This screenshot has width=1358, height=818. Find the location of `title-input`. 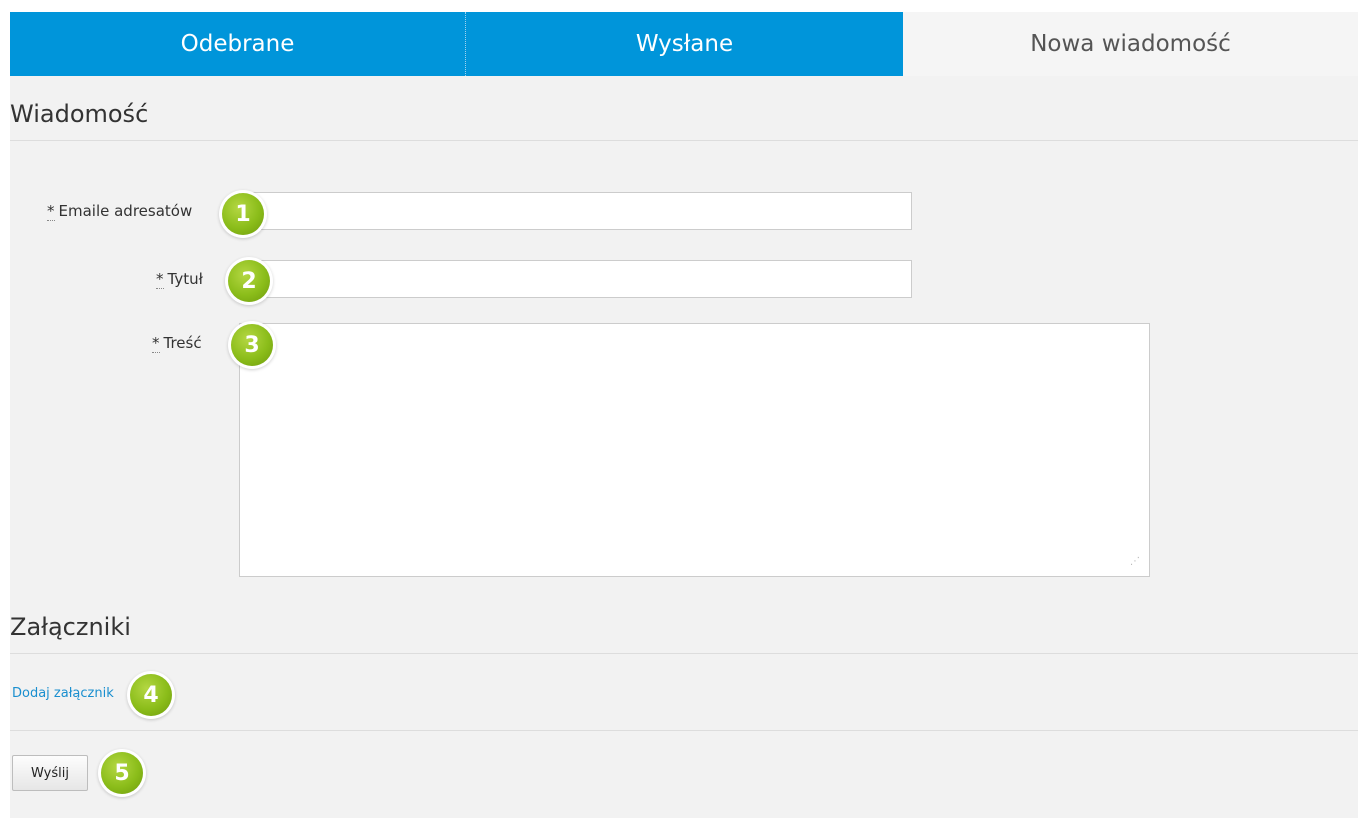

title-input is located at coordinates (575, 279).